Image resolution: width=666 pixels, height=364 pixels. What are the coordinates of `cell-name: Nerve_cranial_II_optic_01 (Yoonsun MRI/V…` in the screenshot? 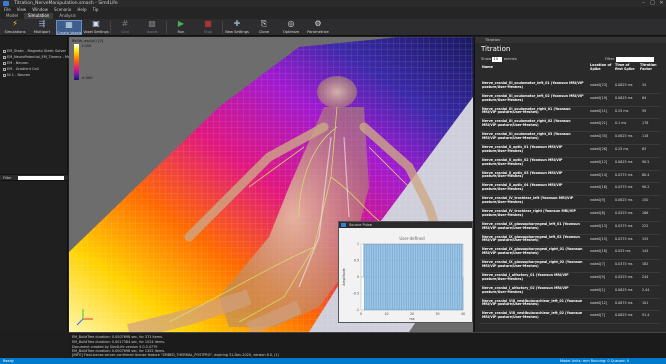 It's located at (522, 149).